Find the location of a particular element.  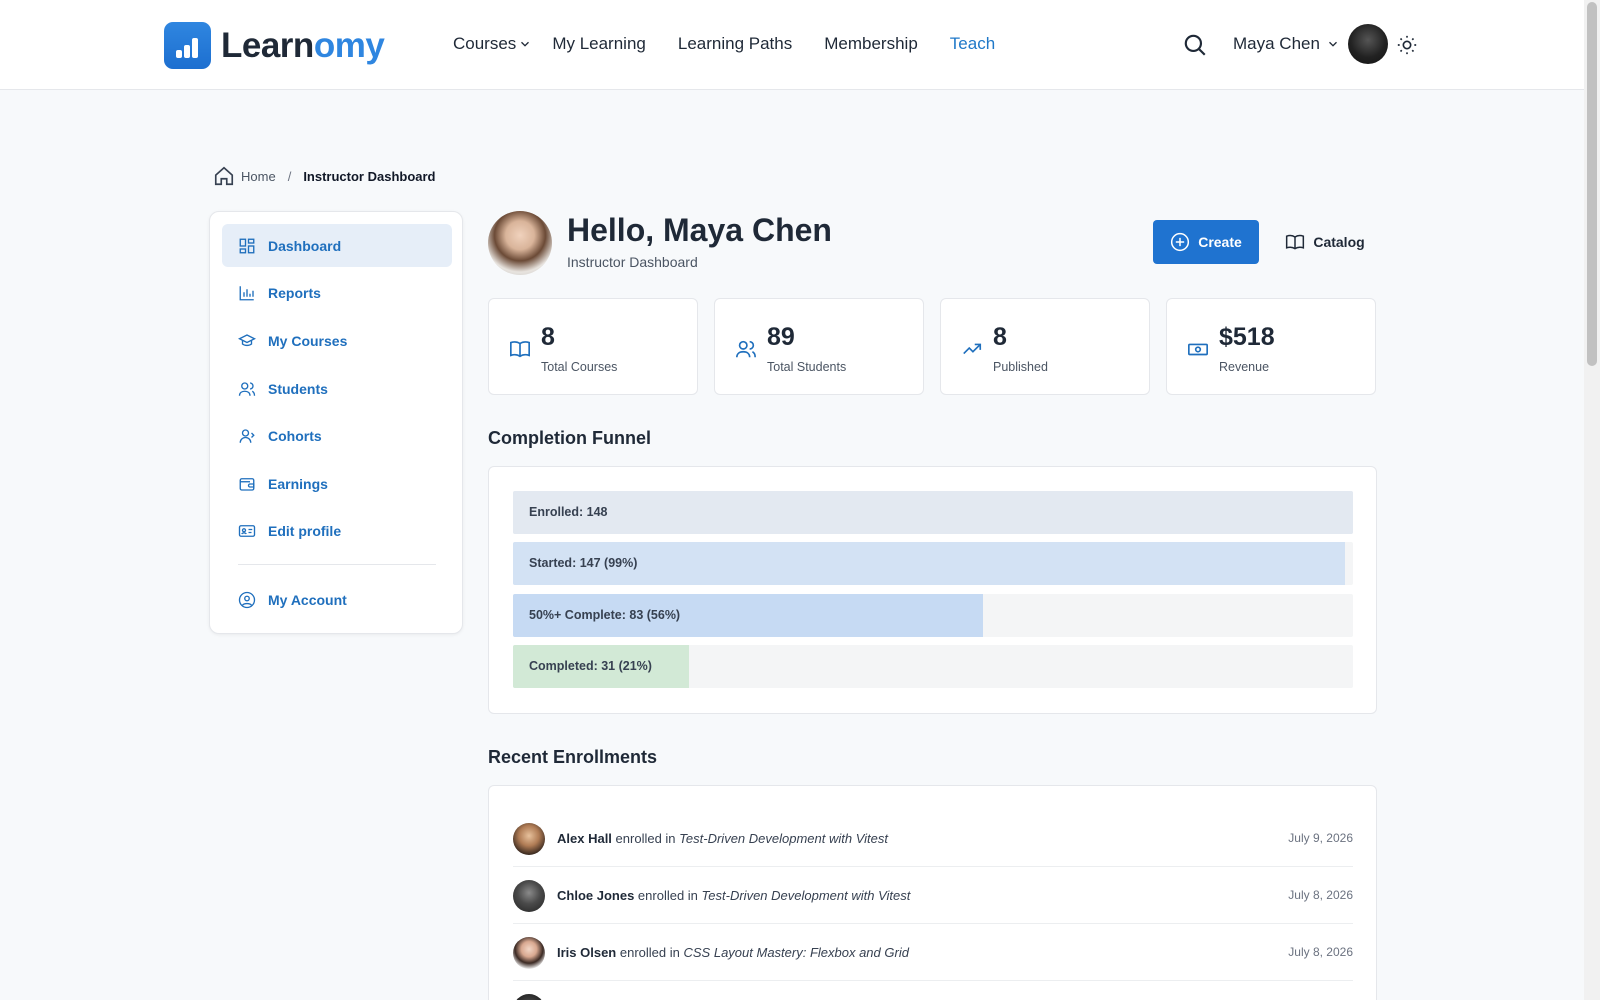

catalog-button-label: Catalog is located at coordinates (1339, 242).